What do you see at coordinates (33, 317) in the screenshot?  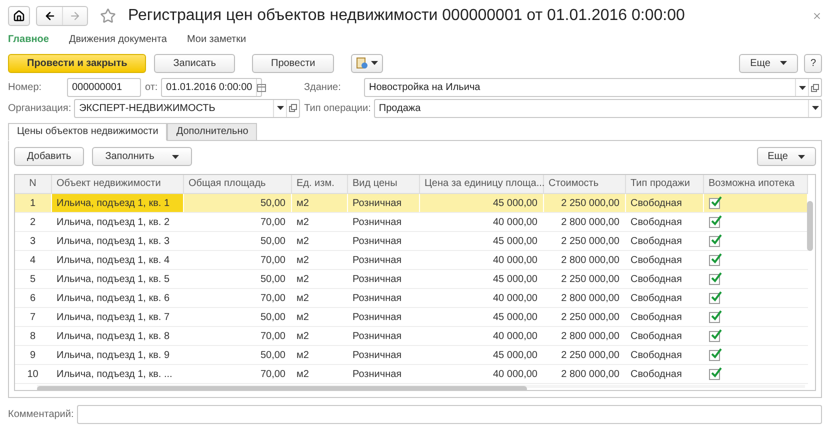 I see `table-cell: 7` at bounding box center [33, 317].